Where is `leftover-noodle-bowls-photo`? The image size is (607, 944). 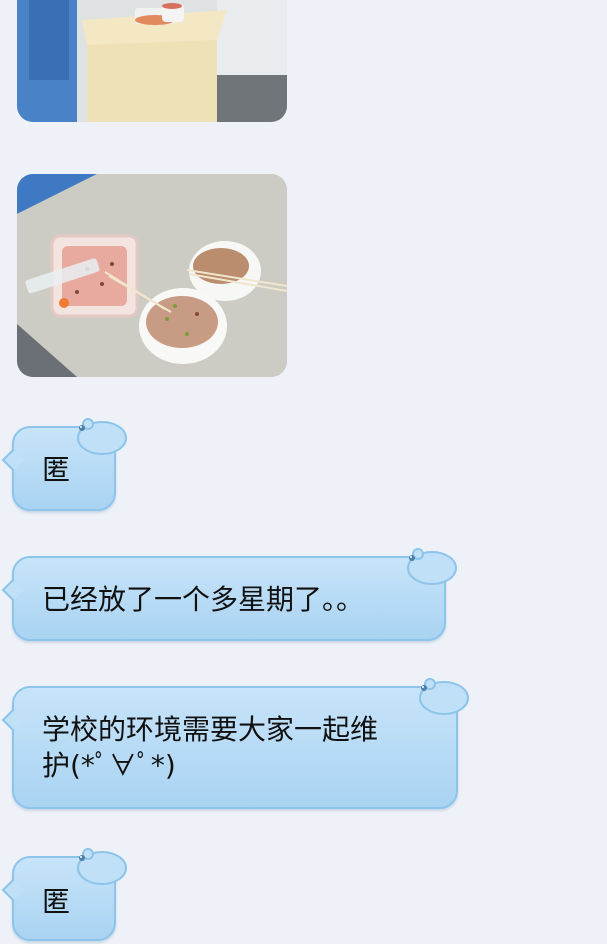 leftover-noodle-bowls-photo is located at coordinates (152, 275).